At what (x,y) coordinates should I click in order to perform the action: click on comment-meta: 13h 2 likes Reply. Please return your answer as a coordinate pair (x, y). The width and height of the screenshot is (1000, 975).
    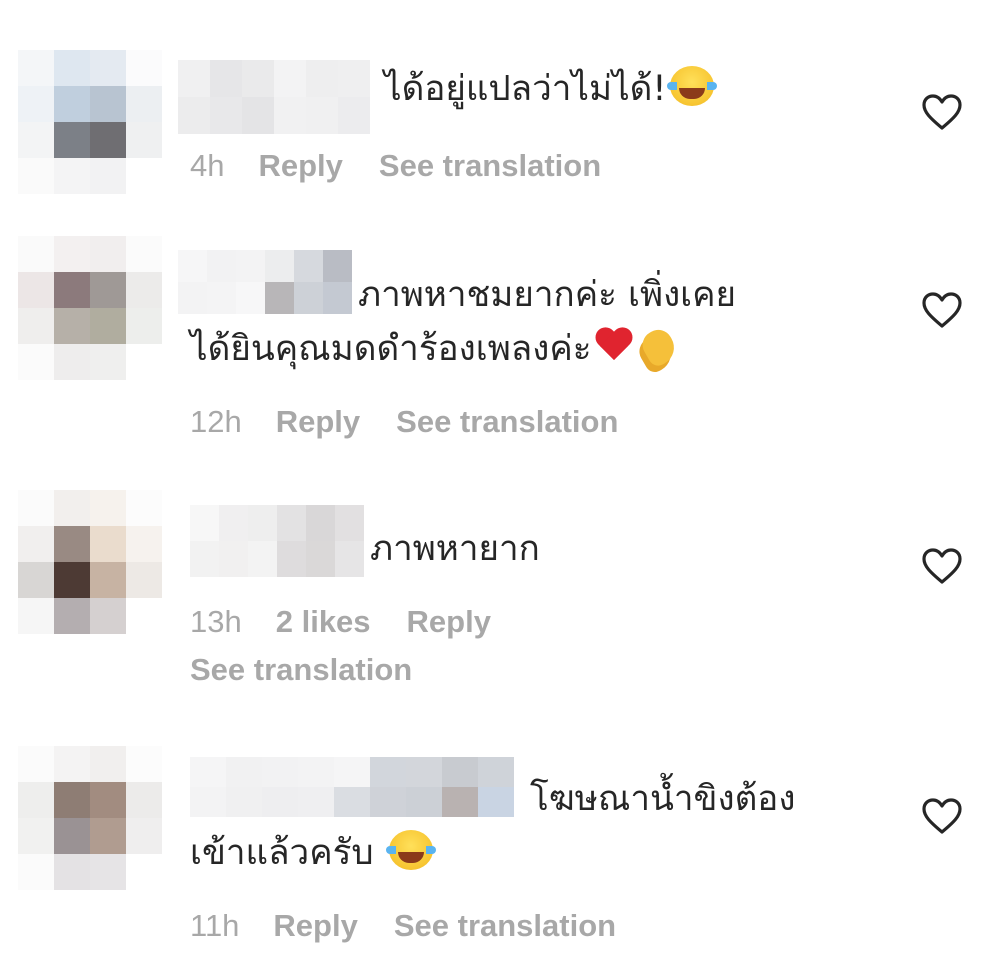
    Looking at the image, I should click on (358, 622).